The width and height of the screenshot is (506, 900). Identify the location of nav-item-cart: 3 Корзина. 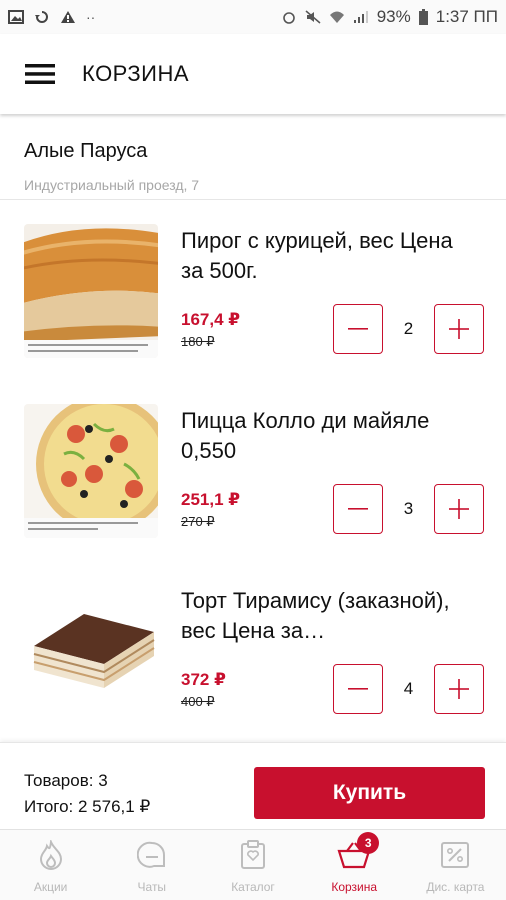
(354, 865).